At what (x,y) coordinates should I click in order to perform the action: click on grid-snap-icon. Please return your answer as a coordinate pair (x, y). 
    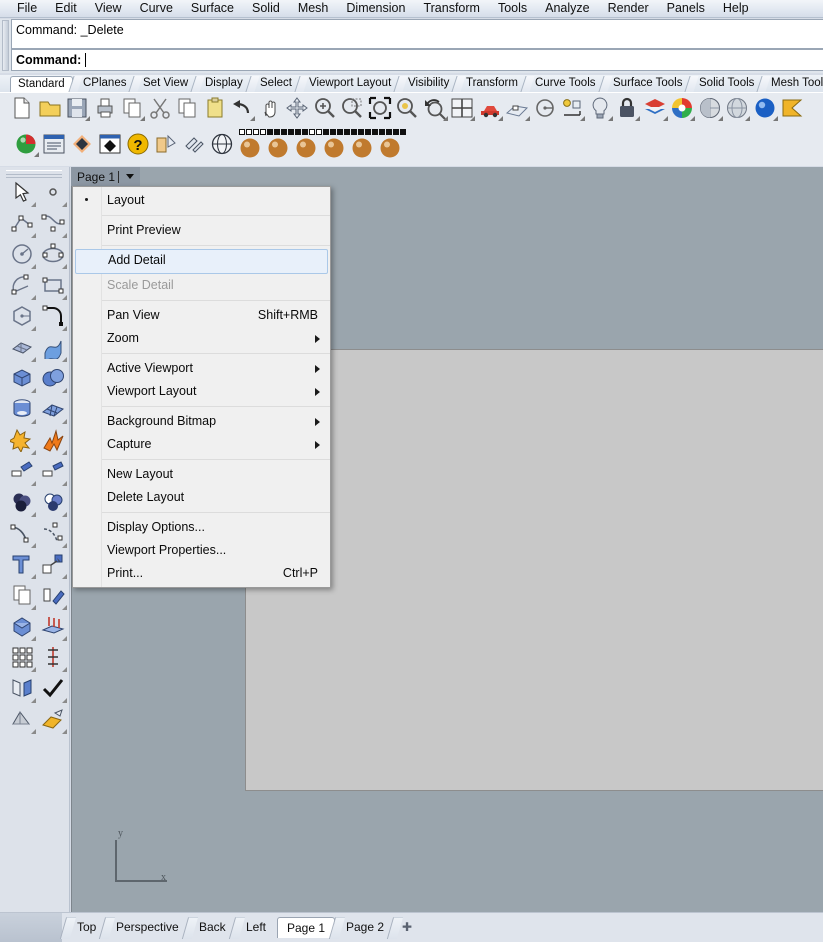
    Looking at the image, I should click on (518, 110).